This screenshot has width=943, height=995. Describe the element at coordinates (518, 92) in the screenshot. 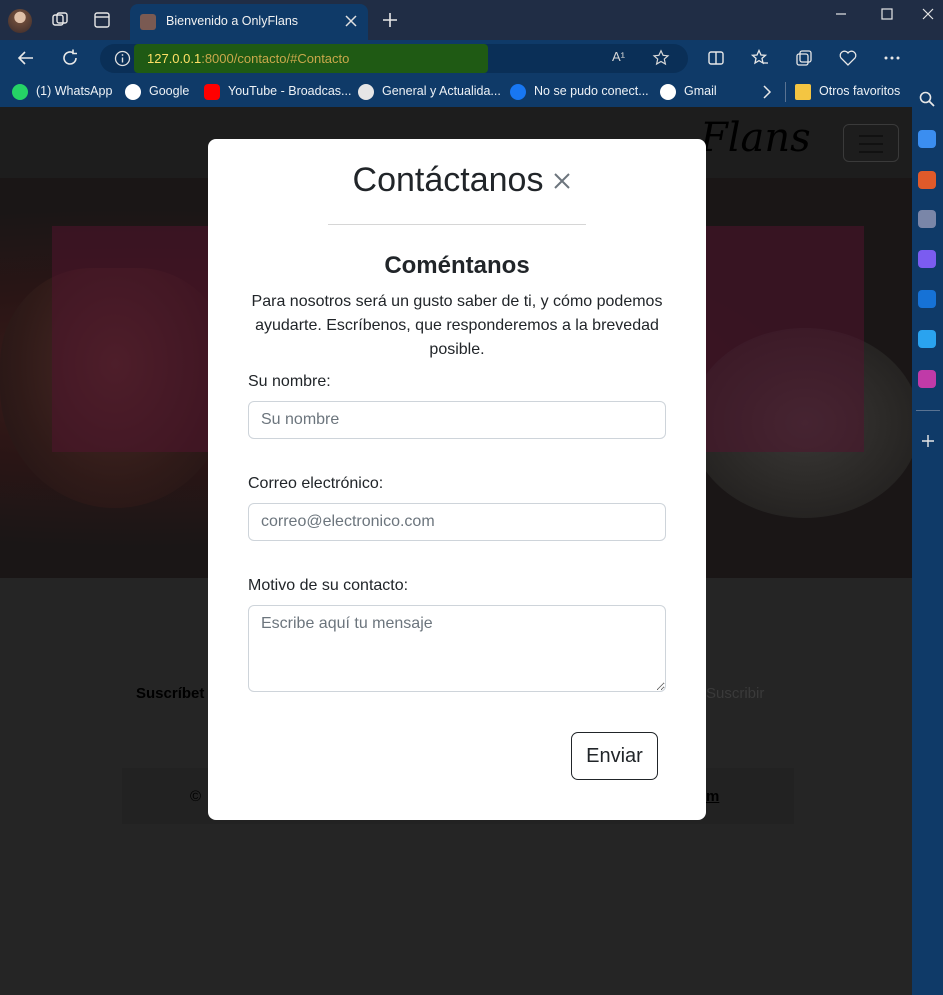

I see `facebook-icon` at that location.